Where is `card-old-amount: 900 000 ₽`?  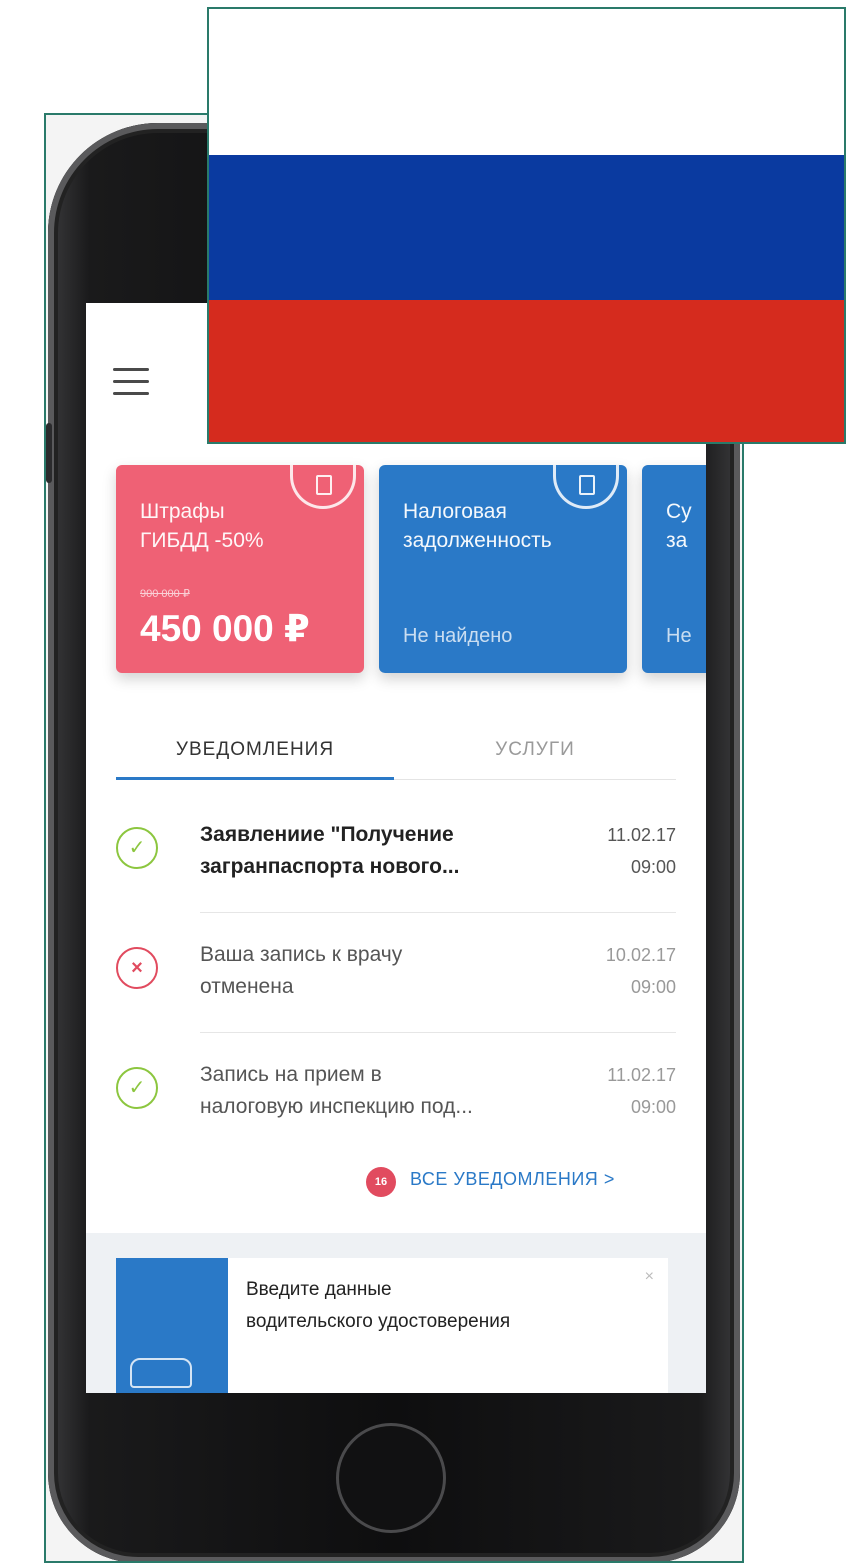
card-old-amount: 900 000 ₽ is located at coordinates (165, 594).